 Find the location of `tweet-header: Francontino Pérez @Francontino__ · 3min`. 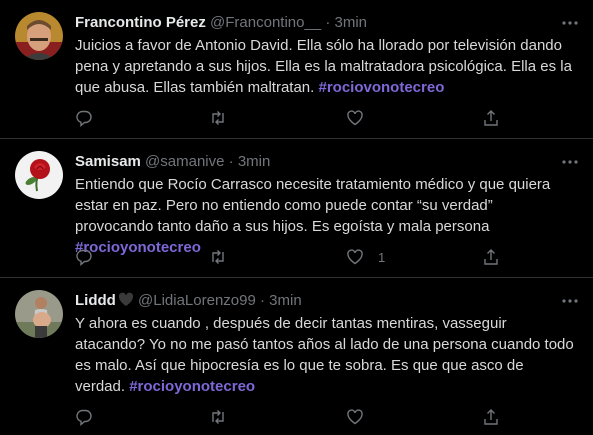

tweet-header: Francontino Pérez @Francontino__ · 3min is located at coordinates (221, 23).